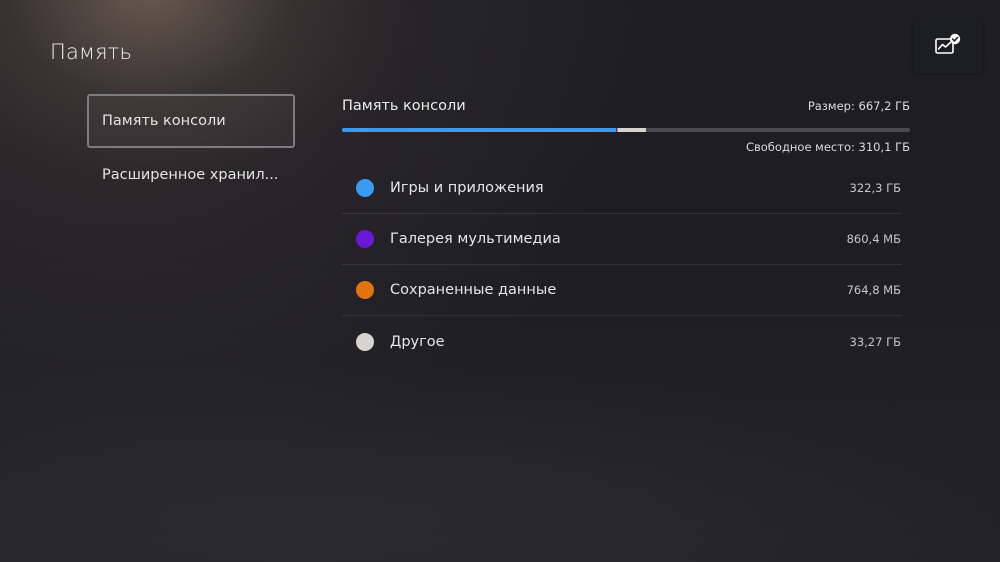 Image resolution: width=1000 pixels, height=562 pixels. I want to click on category-size: 322,3 ГБ, so click(875, 188).